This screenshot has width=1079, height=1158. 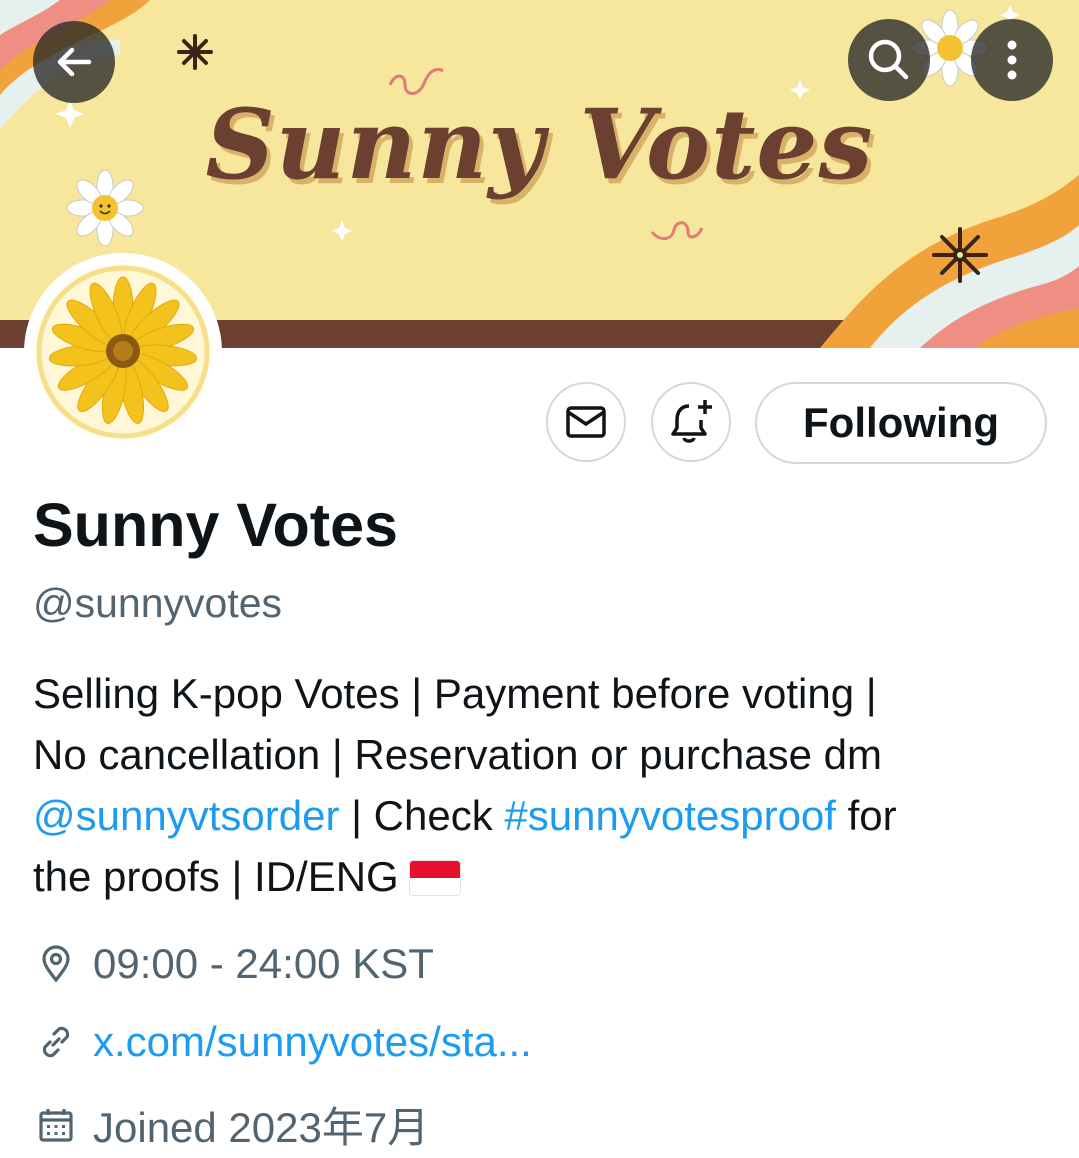 I want to click on message-button, so click(x=586, y=422).